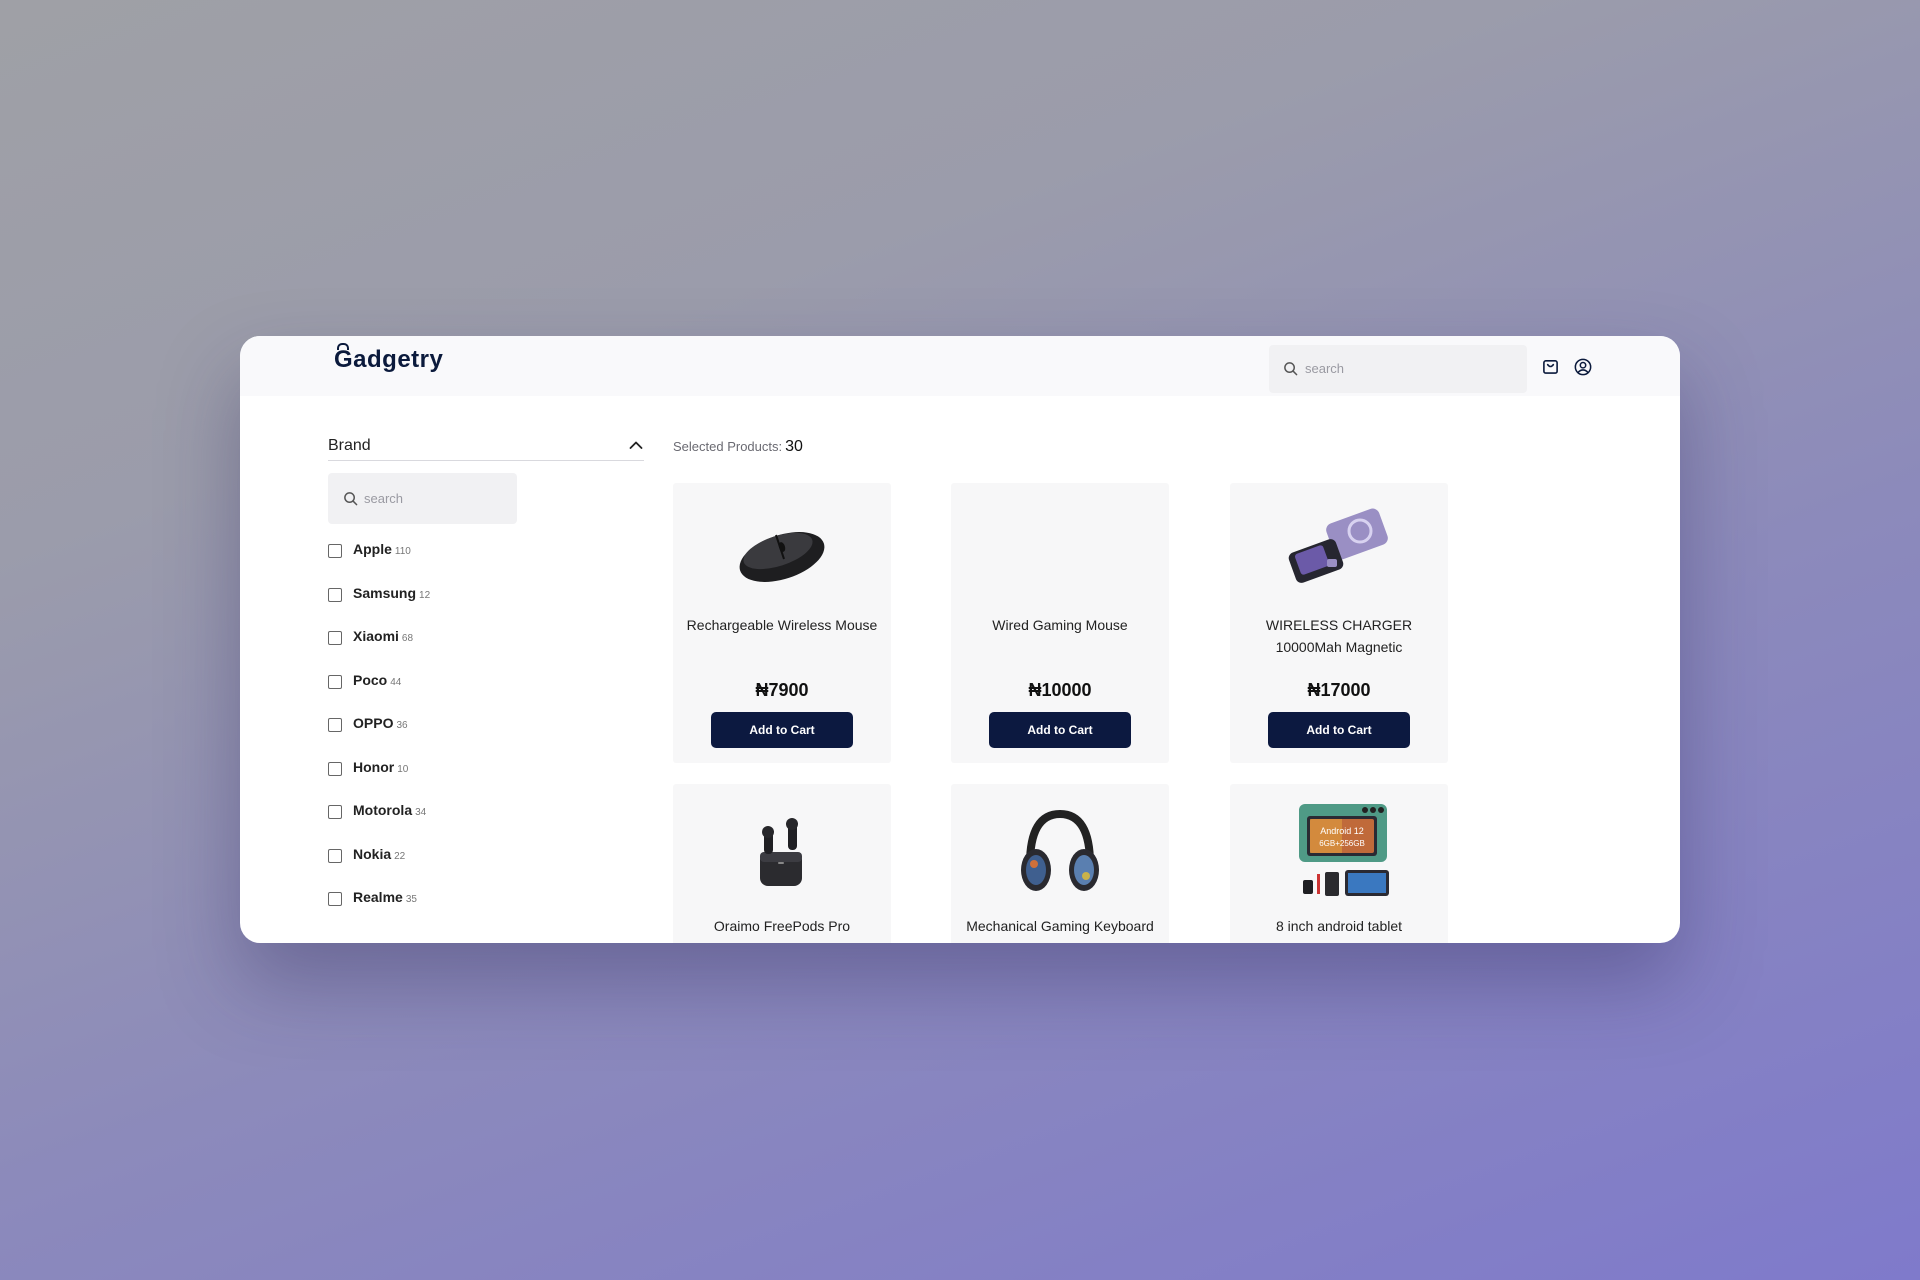 The height and width of the screenshot is (1280, 1920). I want to click on brand-filter-item-poco: Poco 44, so click(458, 683).